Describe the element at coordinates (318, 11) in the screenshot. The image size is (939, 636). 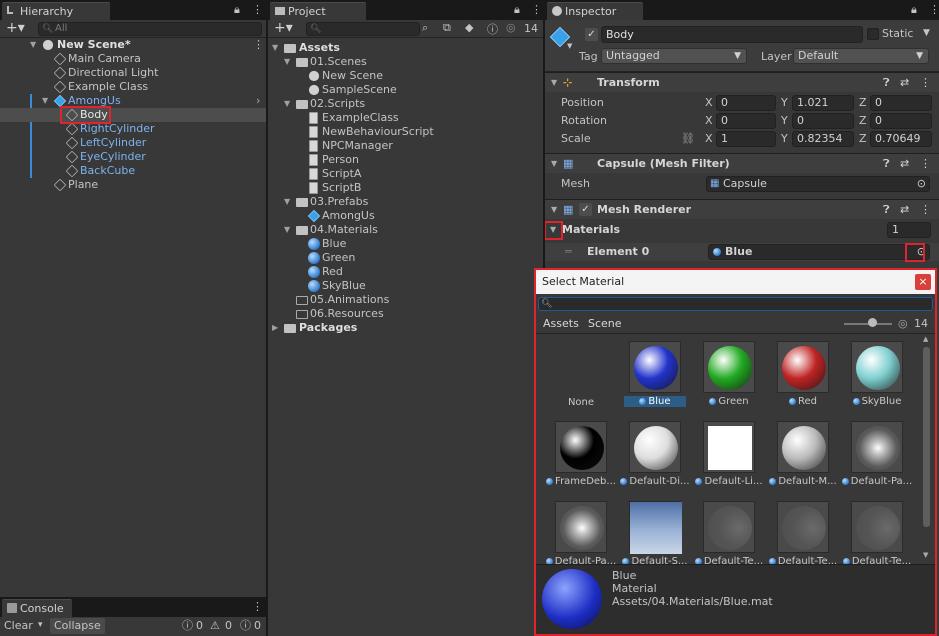
I see `tab-project: Project` at that location.